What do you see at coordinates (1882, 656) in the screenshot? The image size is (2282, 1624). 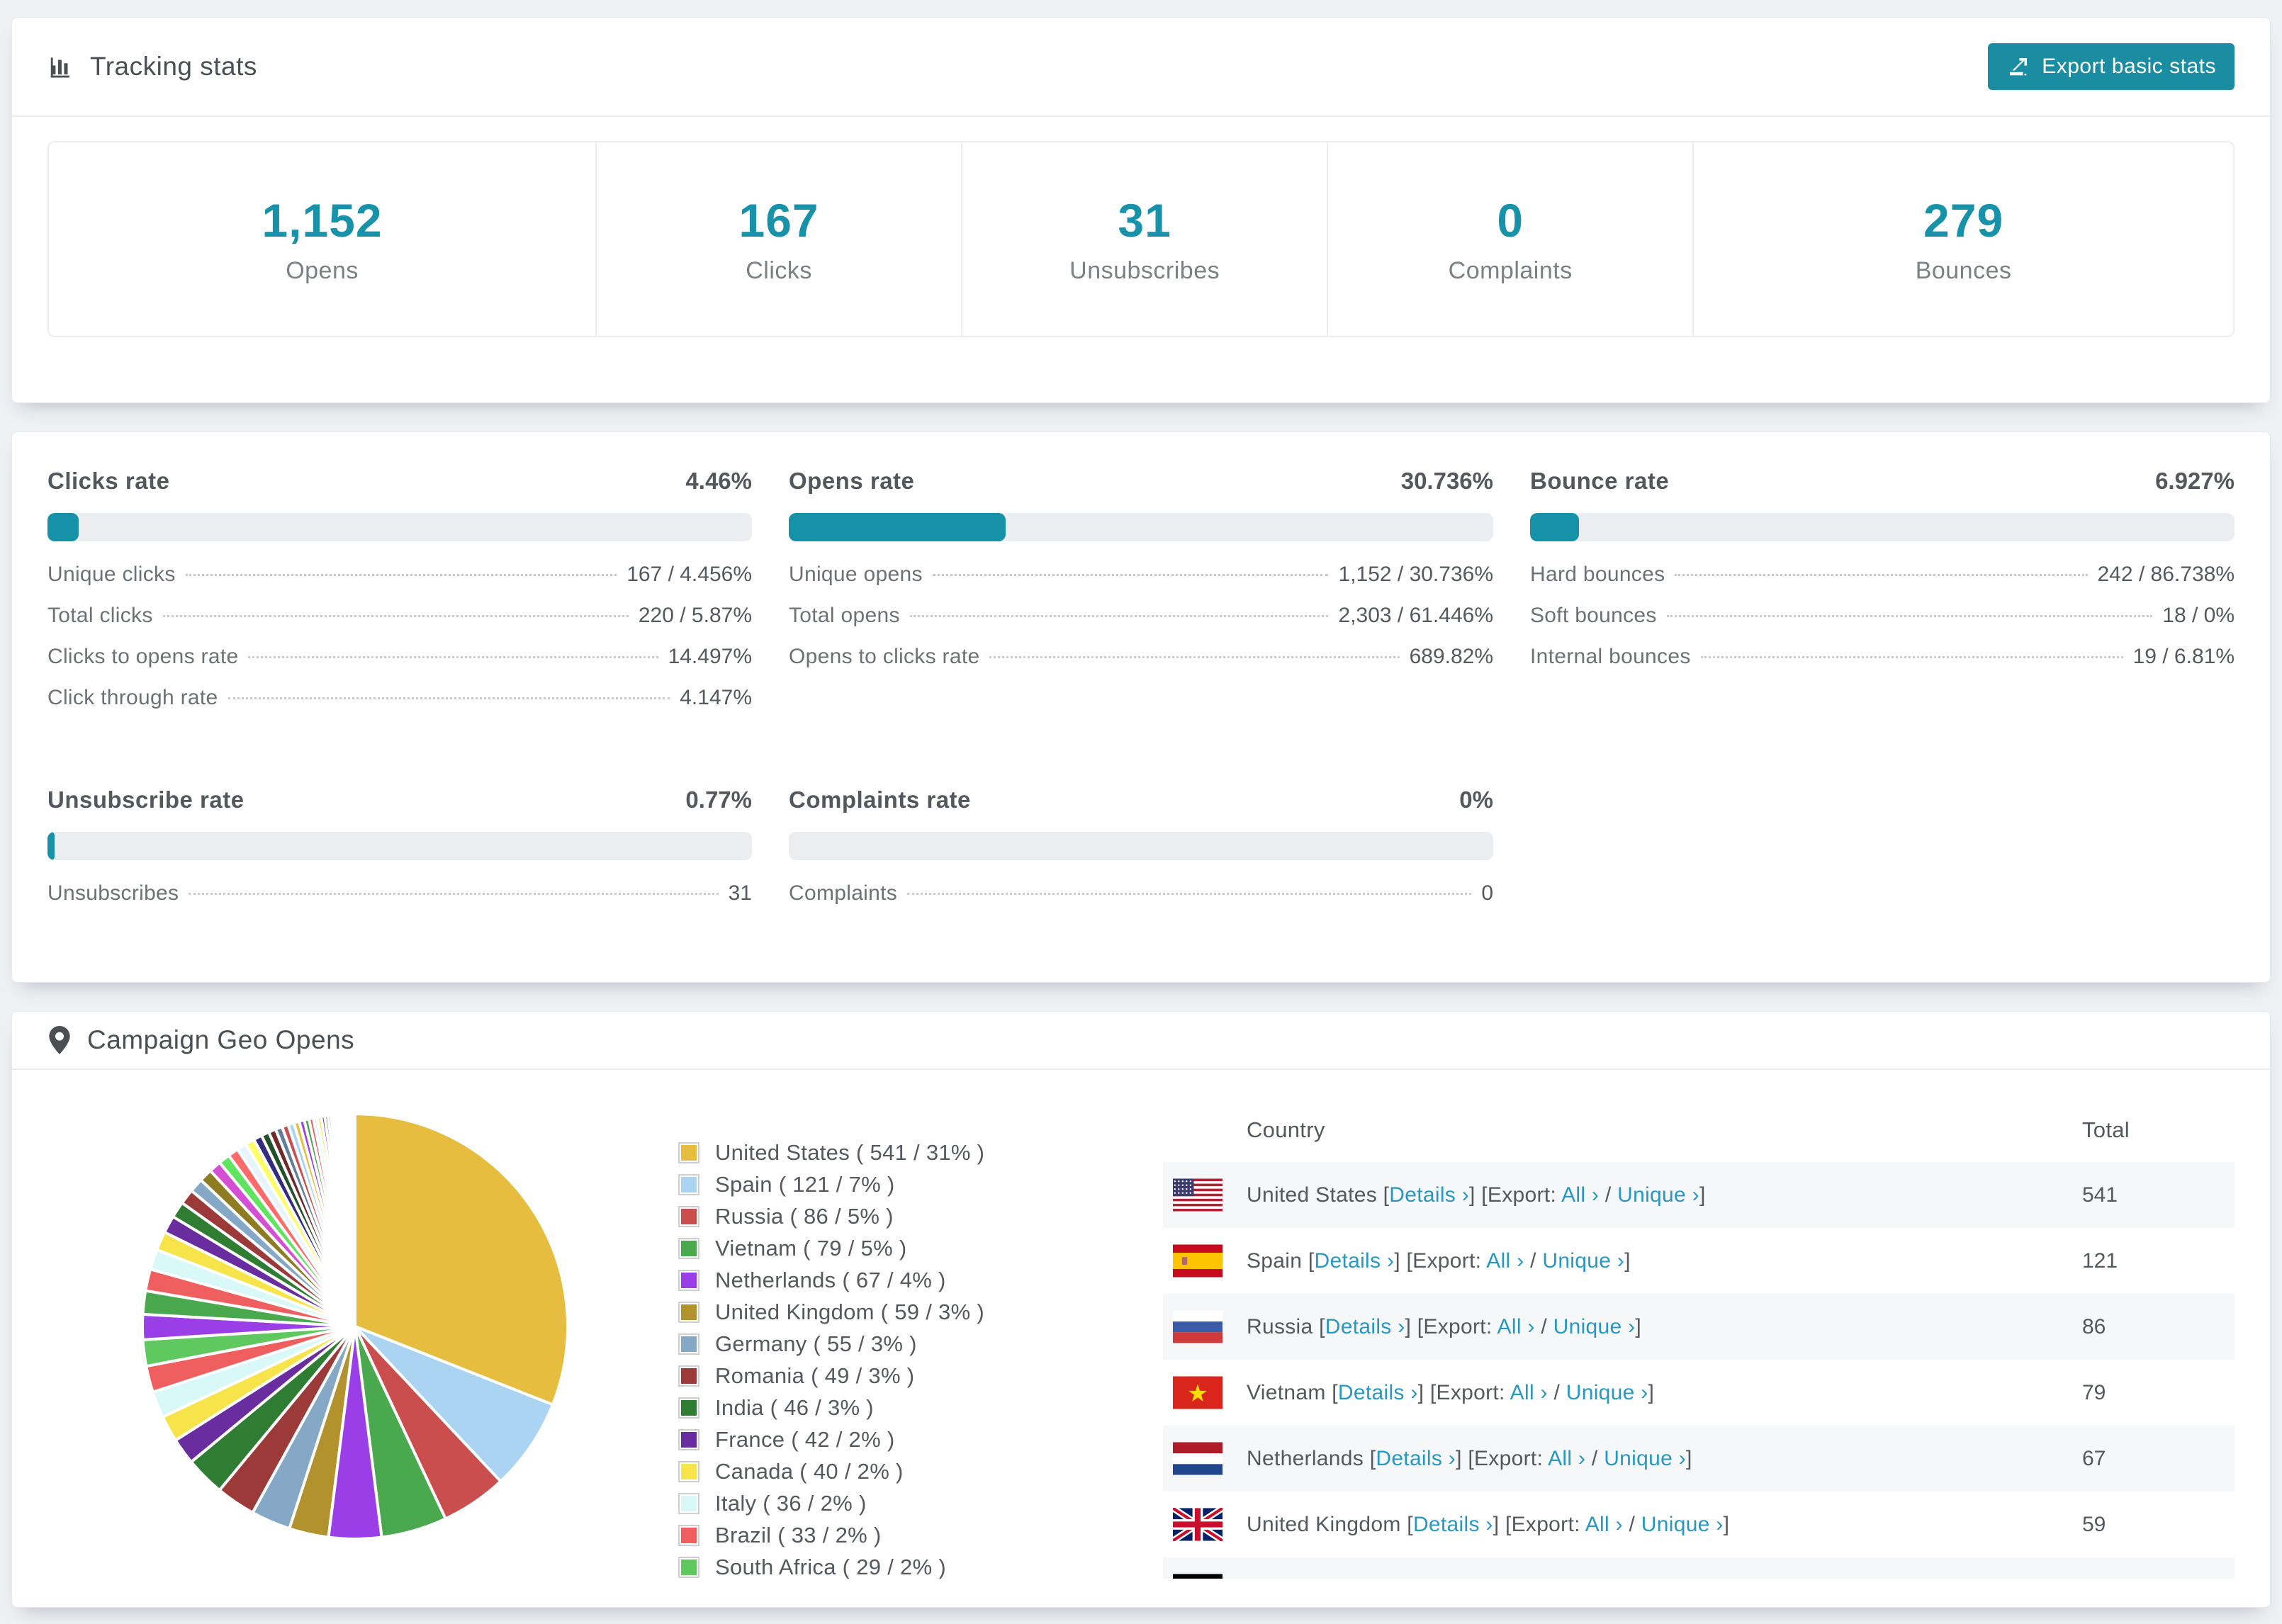 I see `rate-detail-row: Internal bounces 19 / 6.81%` at bounding box center [1882, 656].